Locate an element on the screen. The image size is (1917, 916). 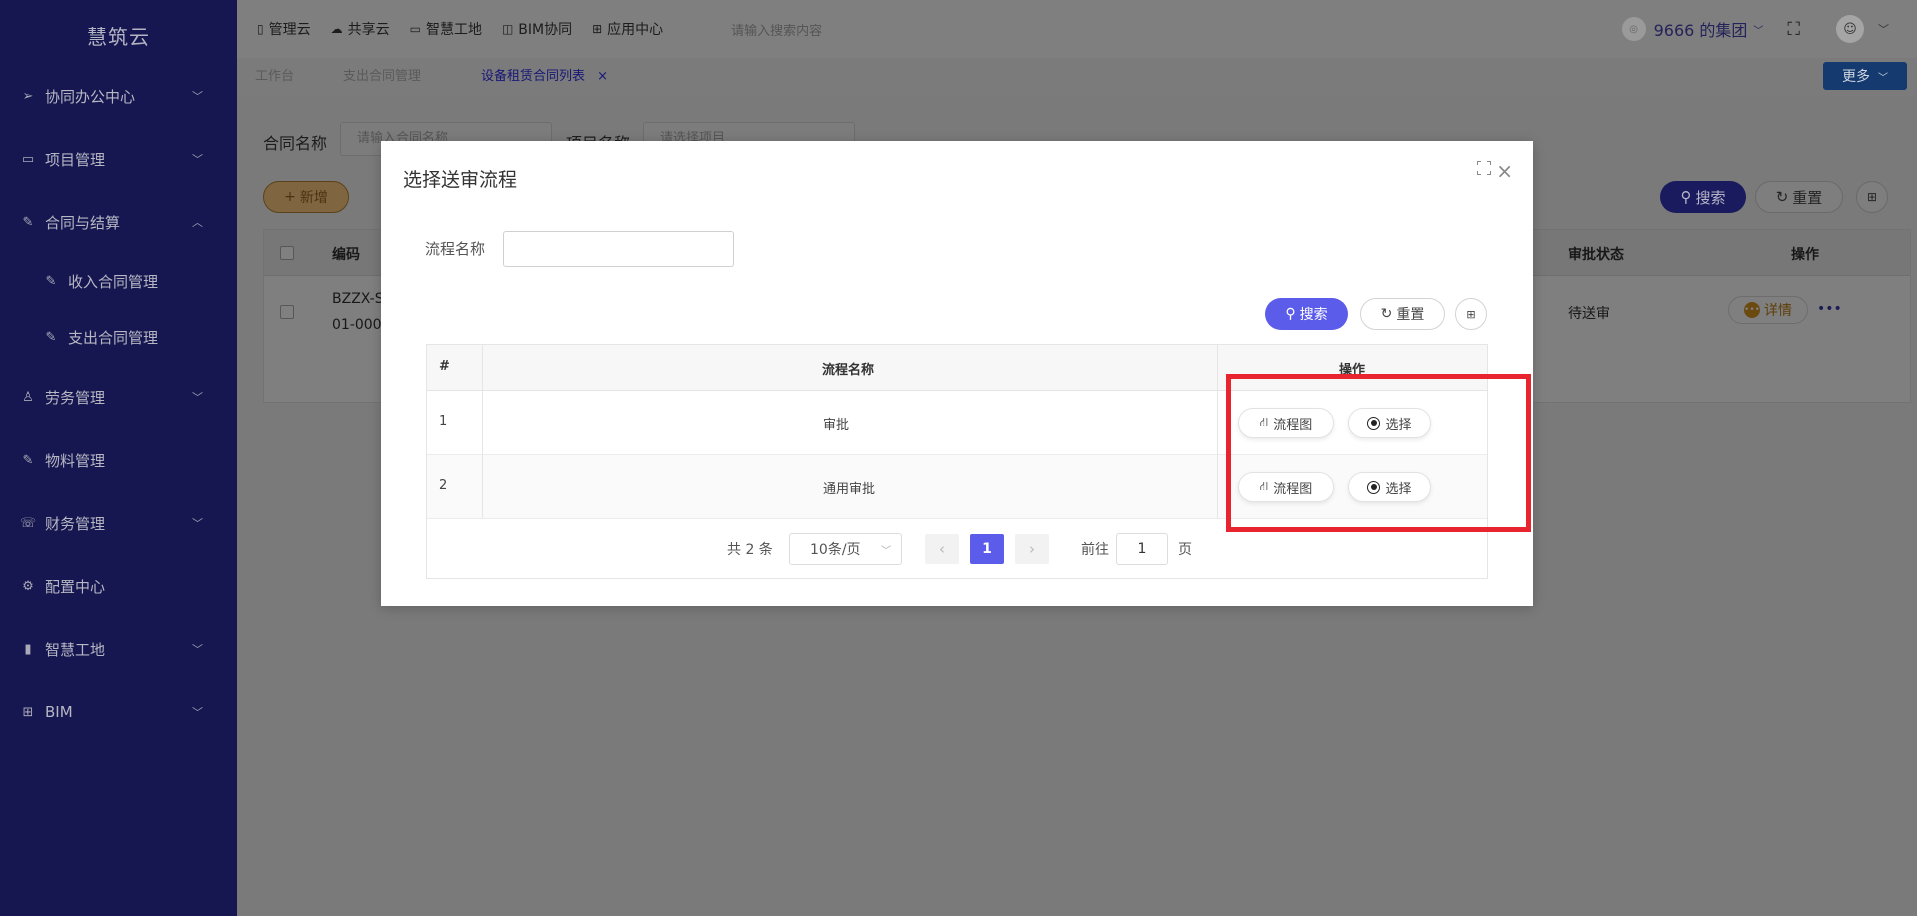
sidebar-item-config: ⚙ 配置中心 is located at coordinates (118, 586).